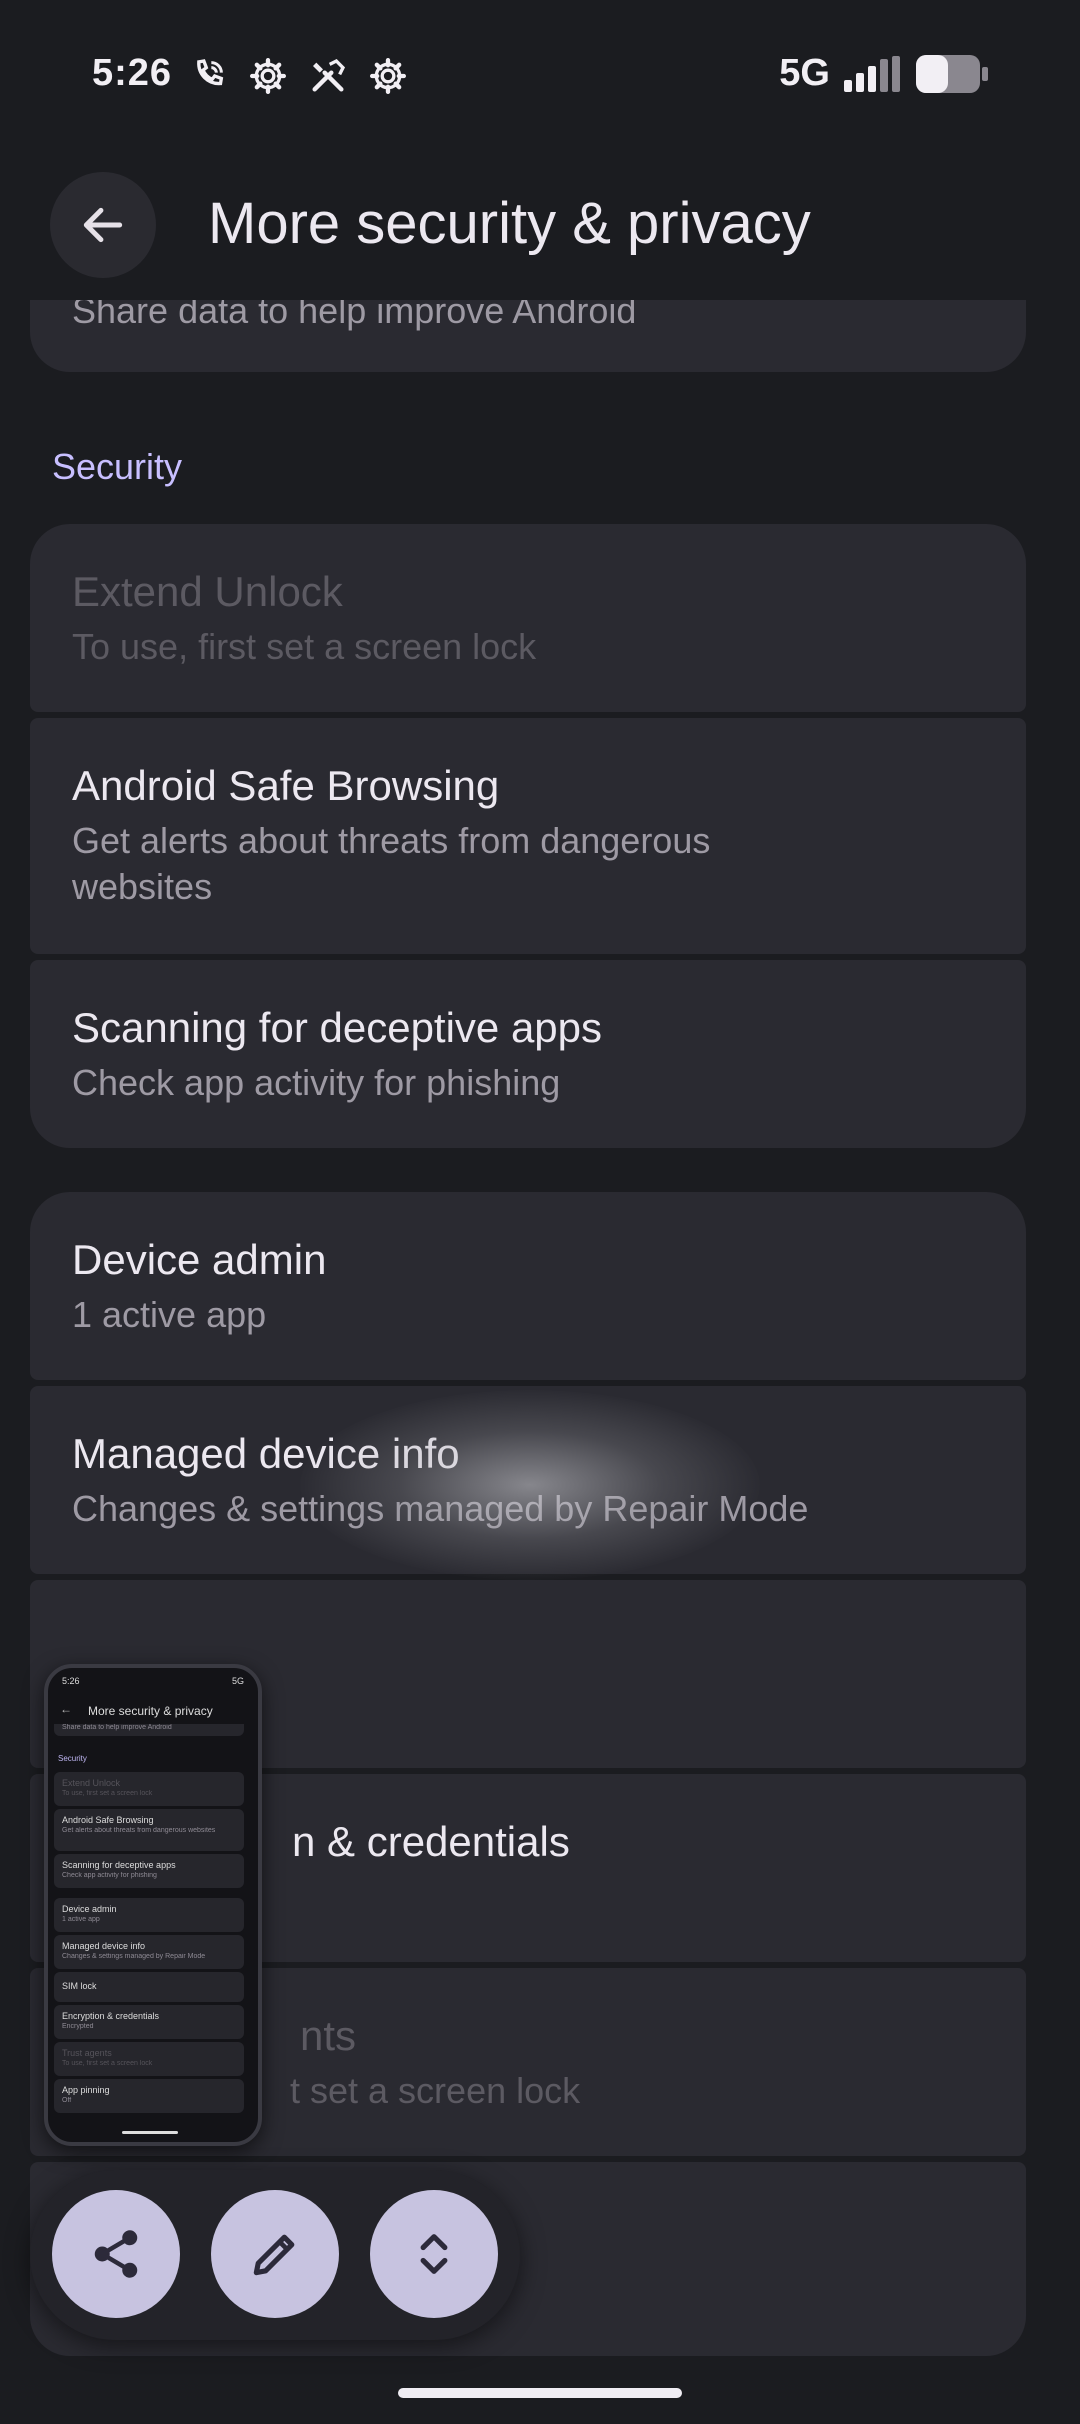 This screenshot has height=2424, width=1080. I want to click on edit-button, so click(275, 2254).